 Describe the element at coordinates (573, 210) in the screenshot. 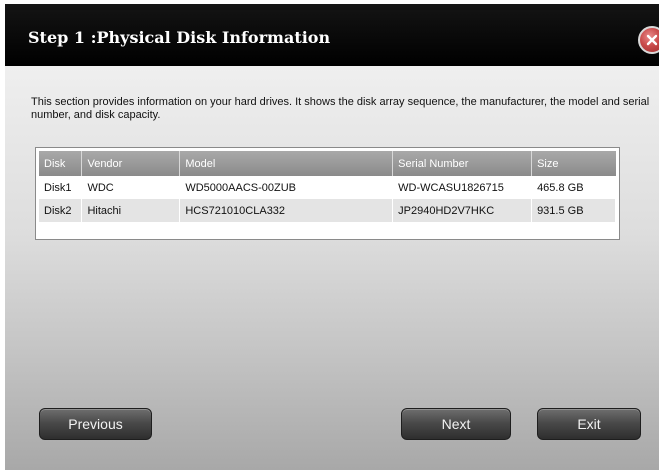

I see `cell-size: 931.5 GB` at that location.